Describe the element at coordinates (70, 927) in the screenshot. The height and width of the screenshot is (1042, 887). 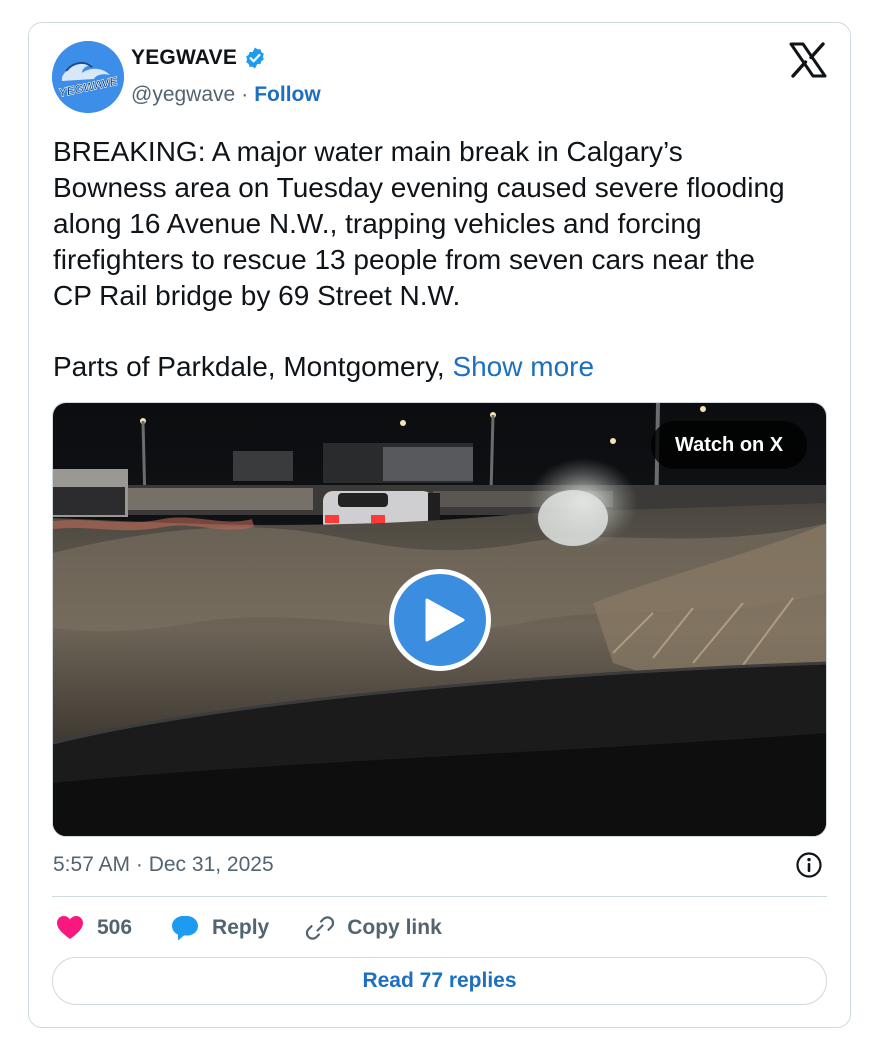
I see `heart-icon` at that location.